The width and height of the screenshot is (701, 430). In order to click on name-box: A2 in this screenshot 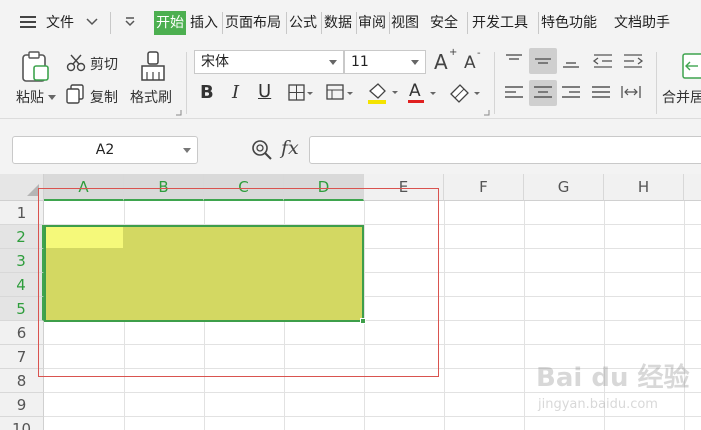, I will do `click(105, 150)`.